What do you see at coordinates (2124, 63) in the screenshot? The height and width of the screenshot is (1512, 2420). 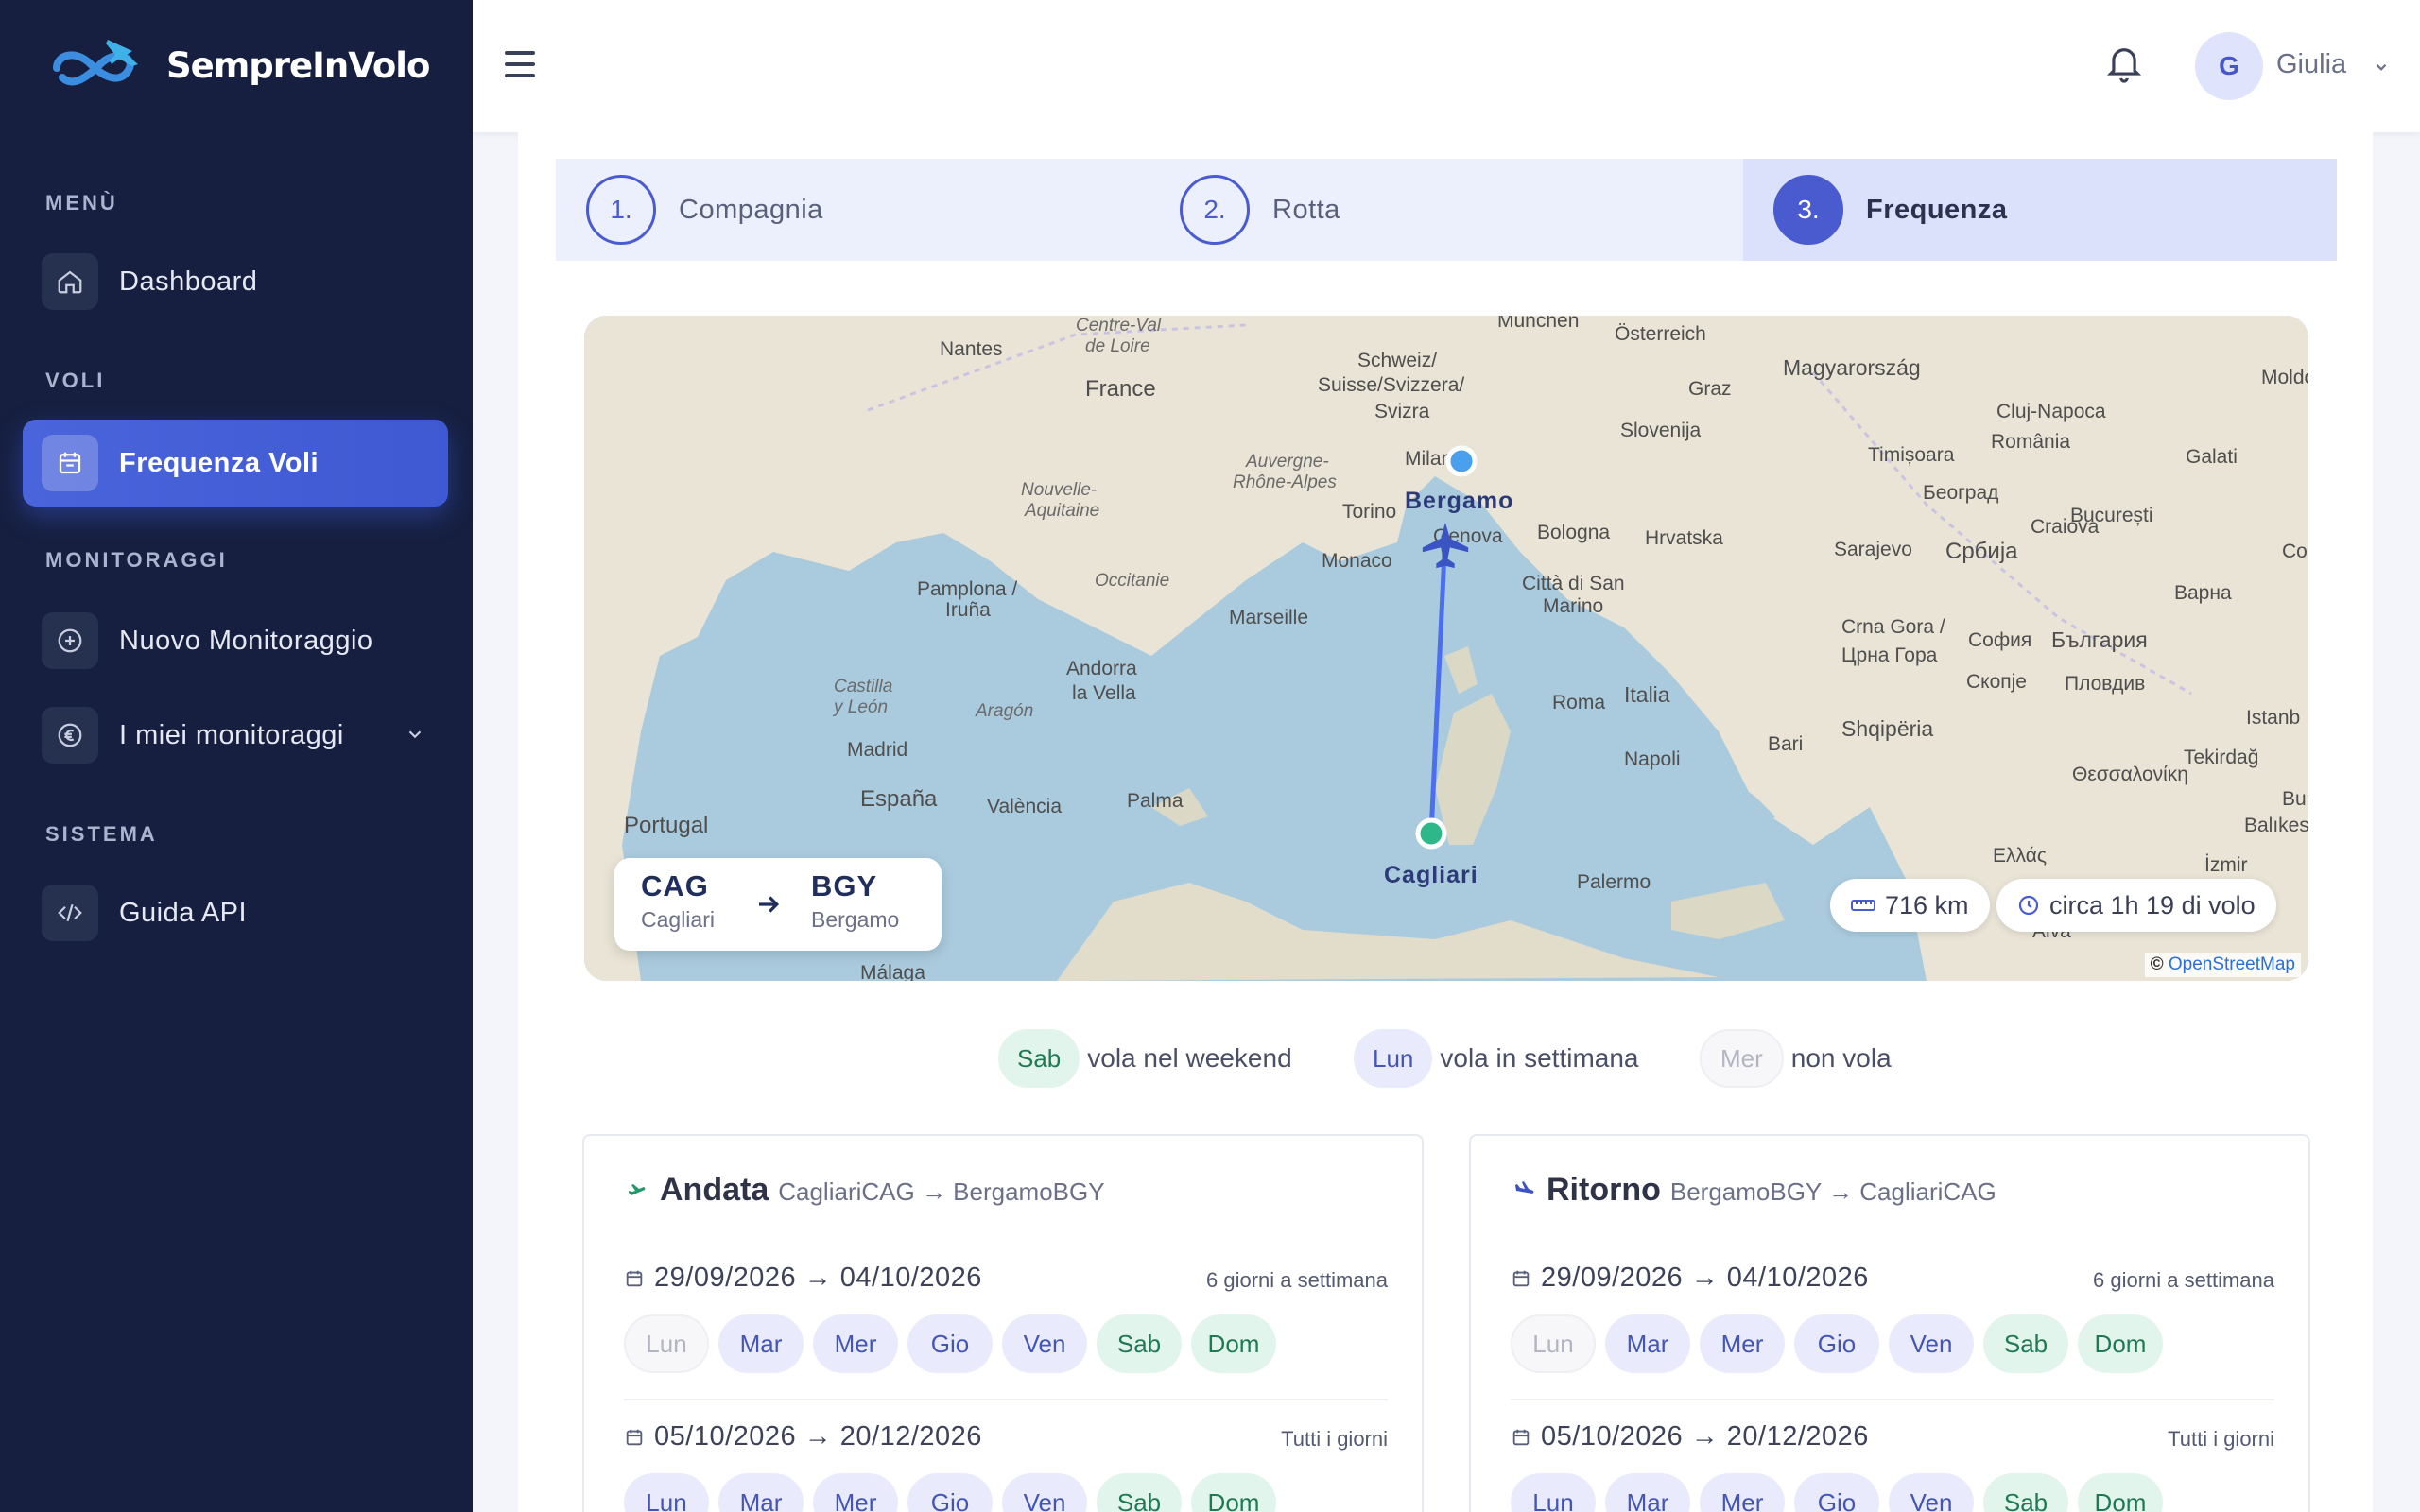 I see `bell-icon` at bounding box center [2124, 63].